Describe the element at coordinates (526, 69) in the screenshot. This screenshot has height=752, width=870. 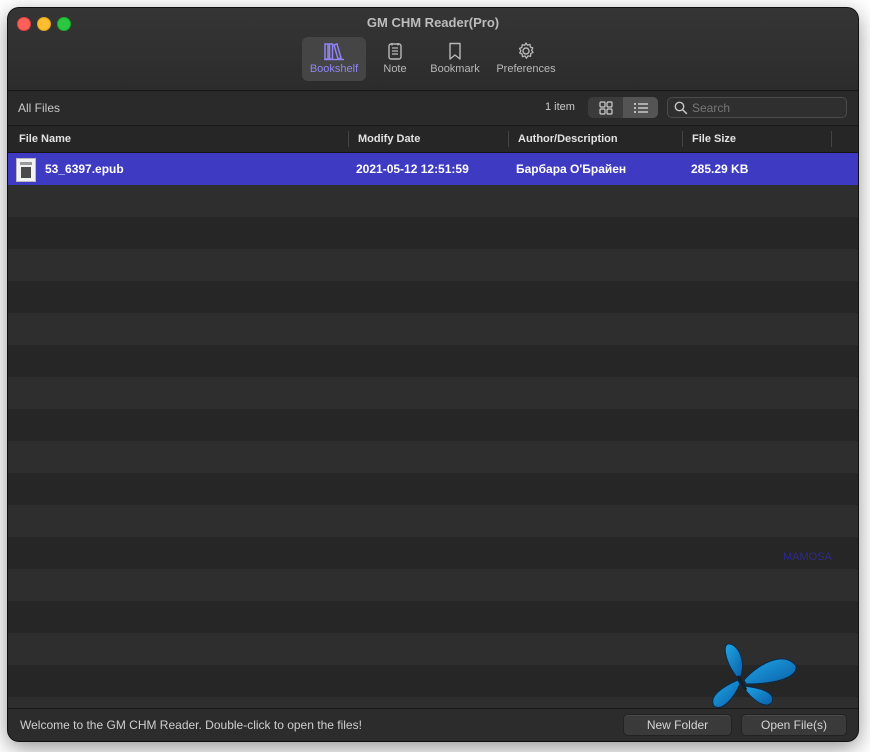
I see `toolbar-item-label: Preferences` at that location.